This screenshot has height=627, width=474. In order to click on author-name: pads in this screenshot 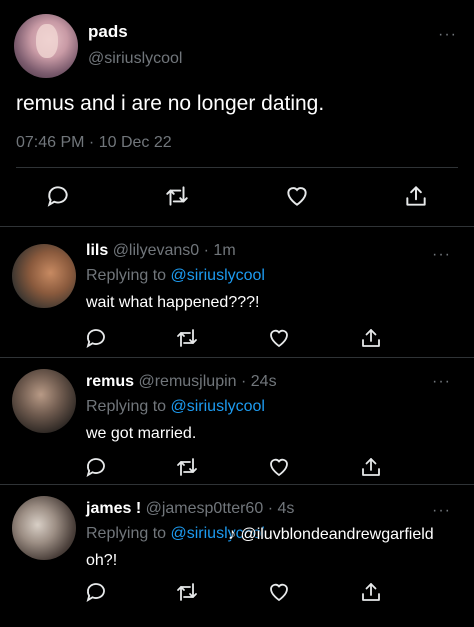, I will do `click(108, 32)`.